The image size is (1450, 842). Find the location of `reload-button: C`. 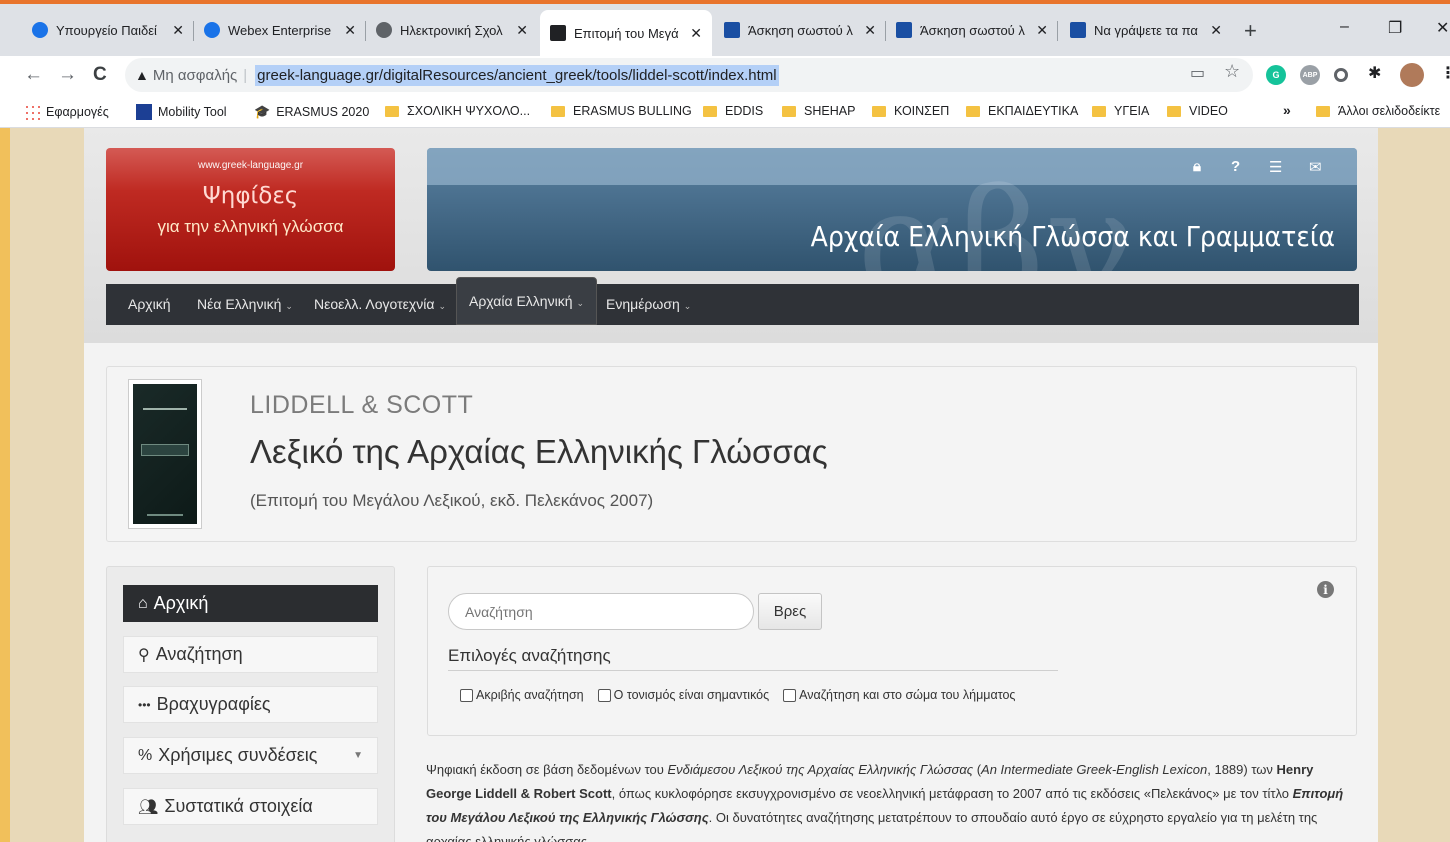

reload-button: C is located at coordinates (100, 75).